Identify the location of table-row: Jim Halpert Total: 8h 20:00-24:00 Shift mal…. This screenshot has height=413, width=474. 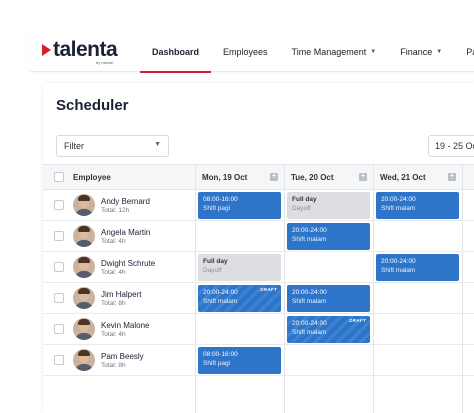
(258, 298).